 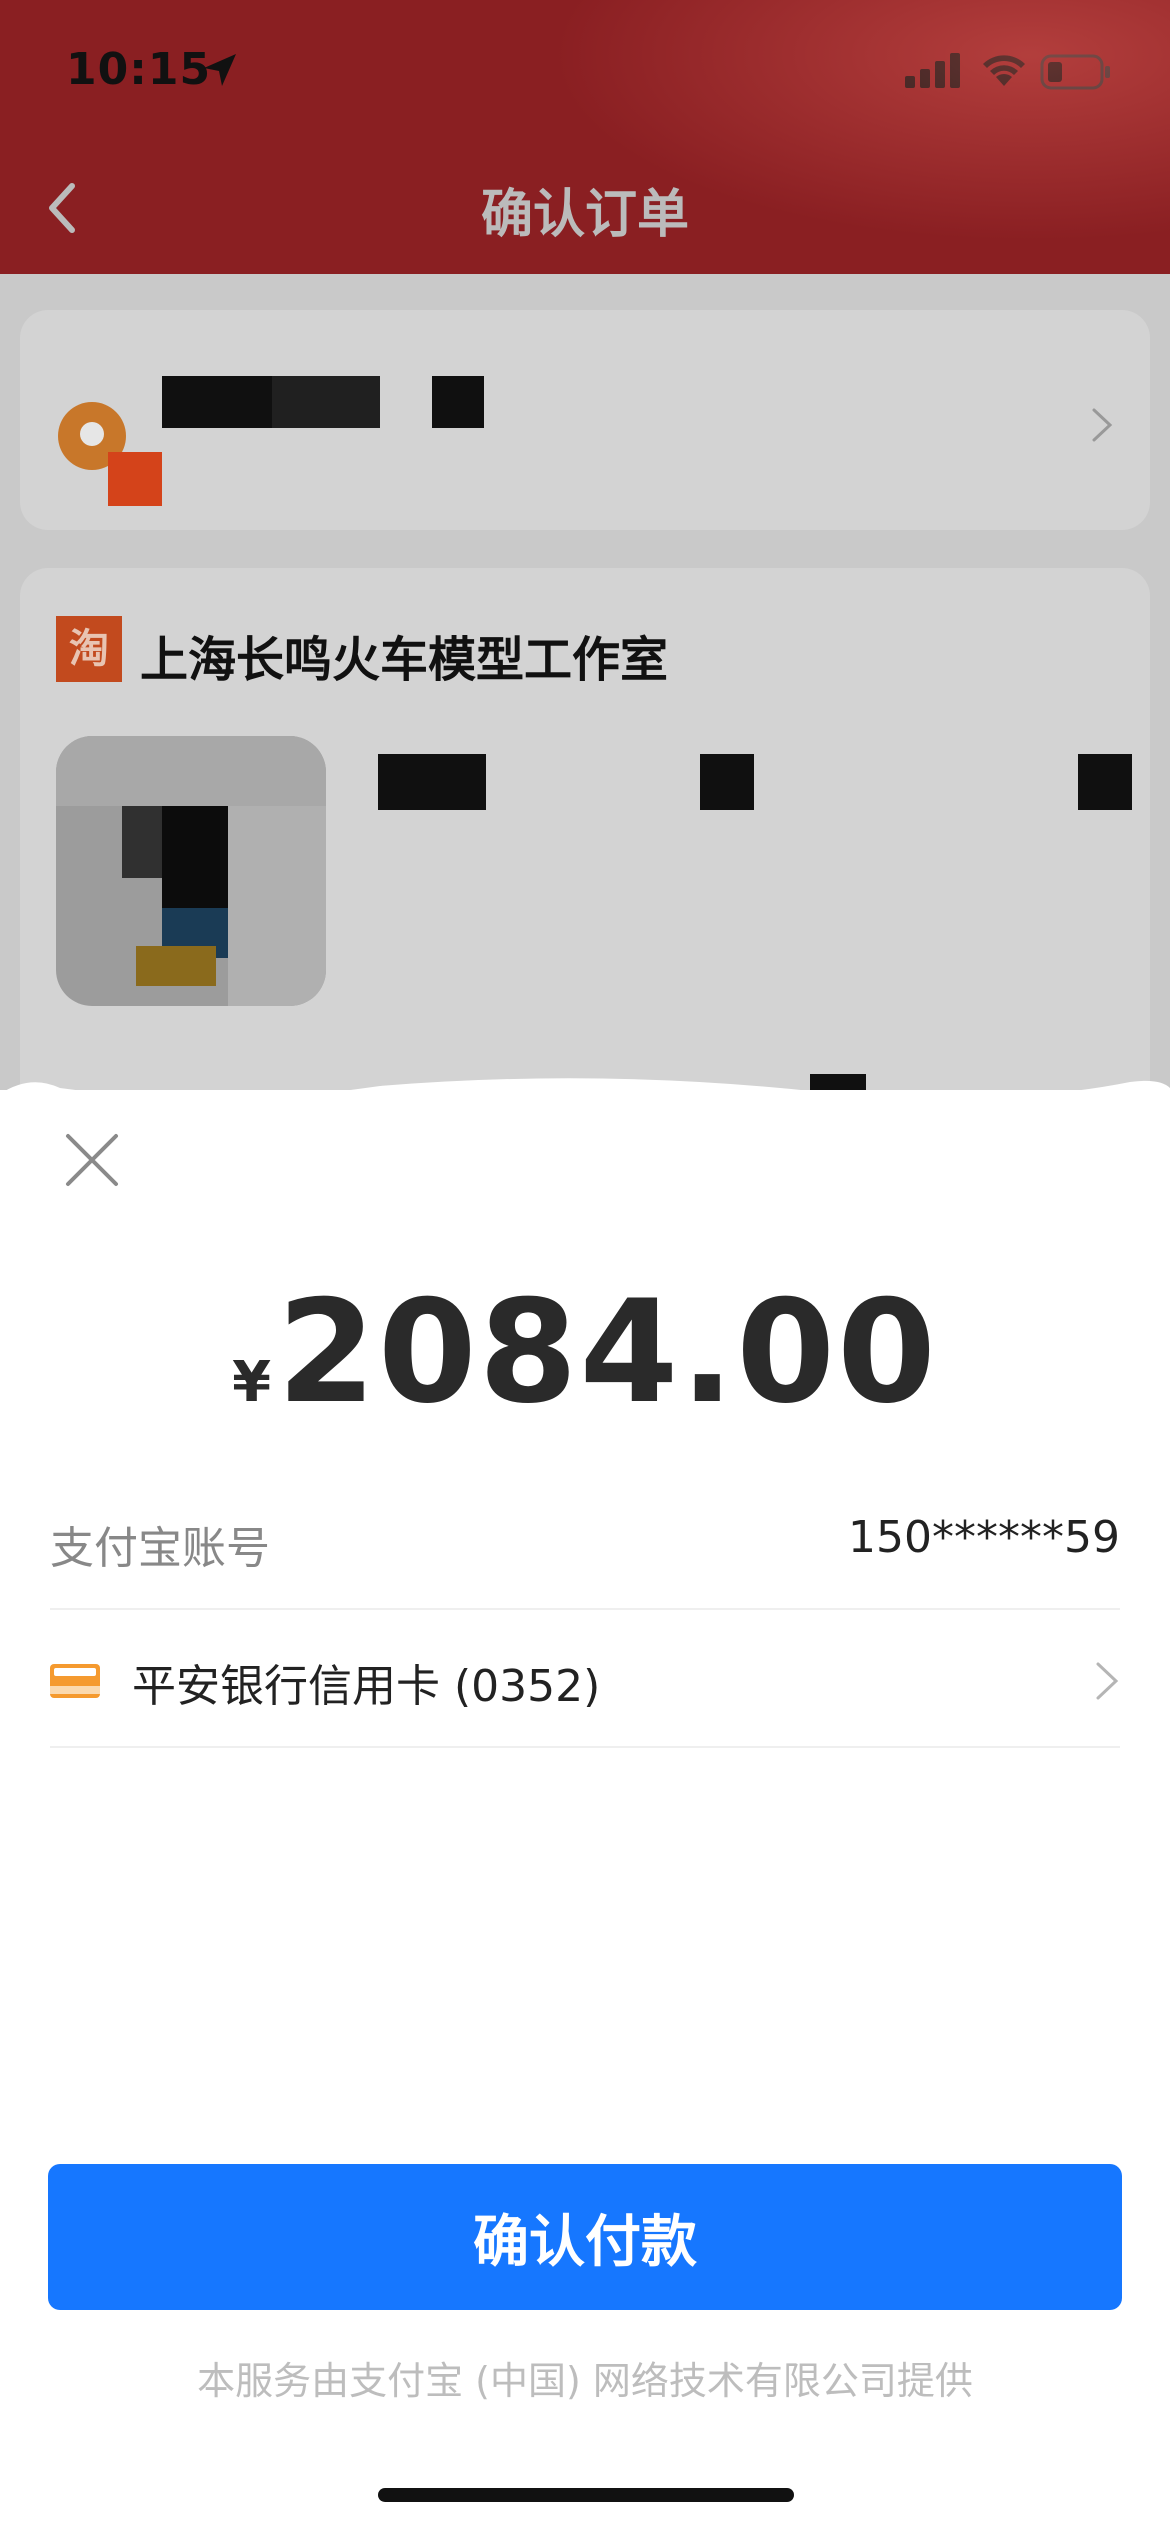 What do you see at coordinates (252, 1382) in the screenshot?
I see `currency-symbol: ¥` at bounding box center [252, 1382].